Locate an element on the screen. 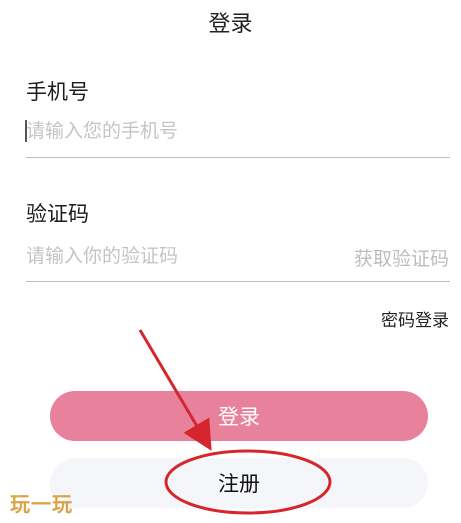 This screenshot has height=523, width=461. phone-label: 手机号 is located at coordinates (57, 92).